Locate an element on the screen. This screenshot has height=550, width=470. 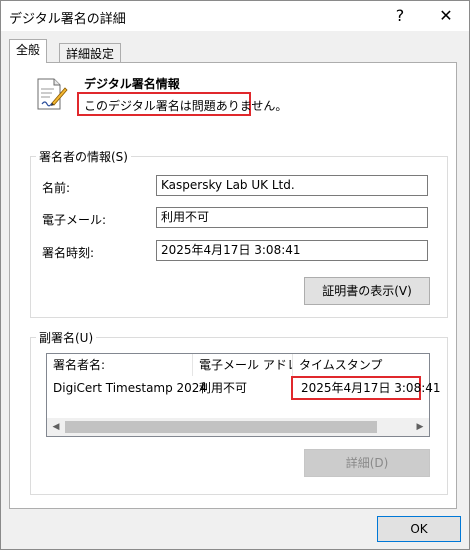
list-item-timestamp: 2025年4月17日 3:08:41 is located at coordinates (371, 388).